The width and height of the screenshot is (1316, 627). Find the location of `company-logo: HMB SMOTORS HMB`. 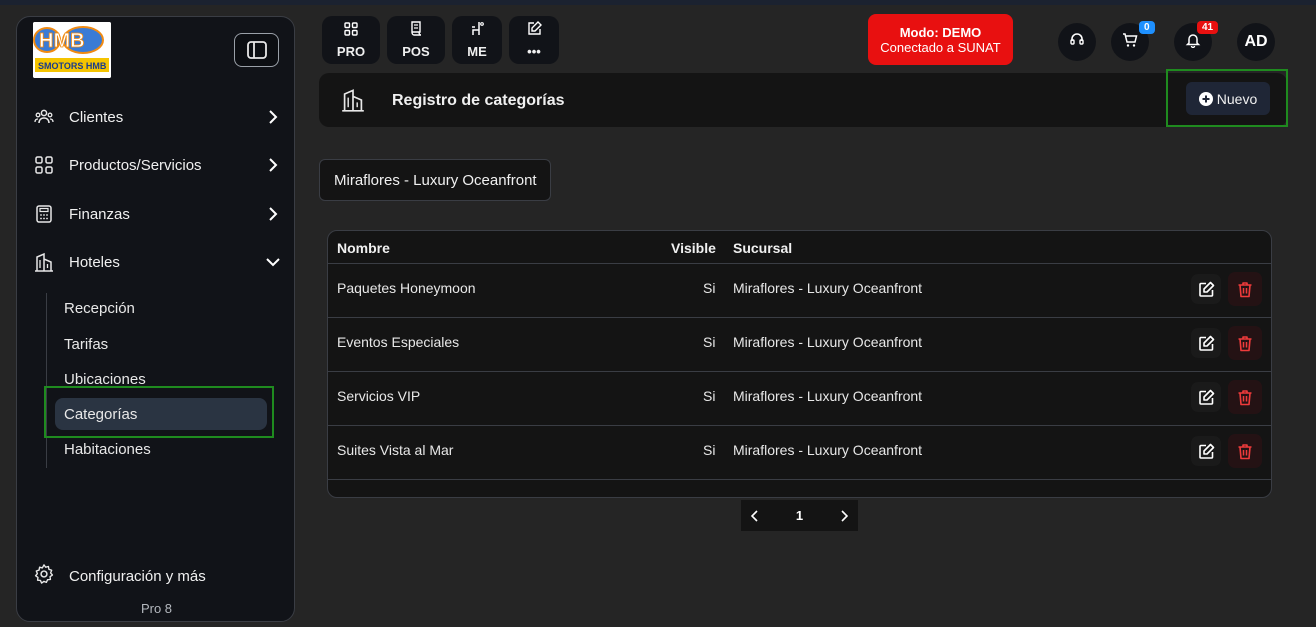

company-logo: HMB SMOTORS HMB is located at coordinates (72, 50).